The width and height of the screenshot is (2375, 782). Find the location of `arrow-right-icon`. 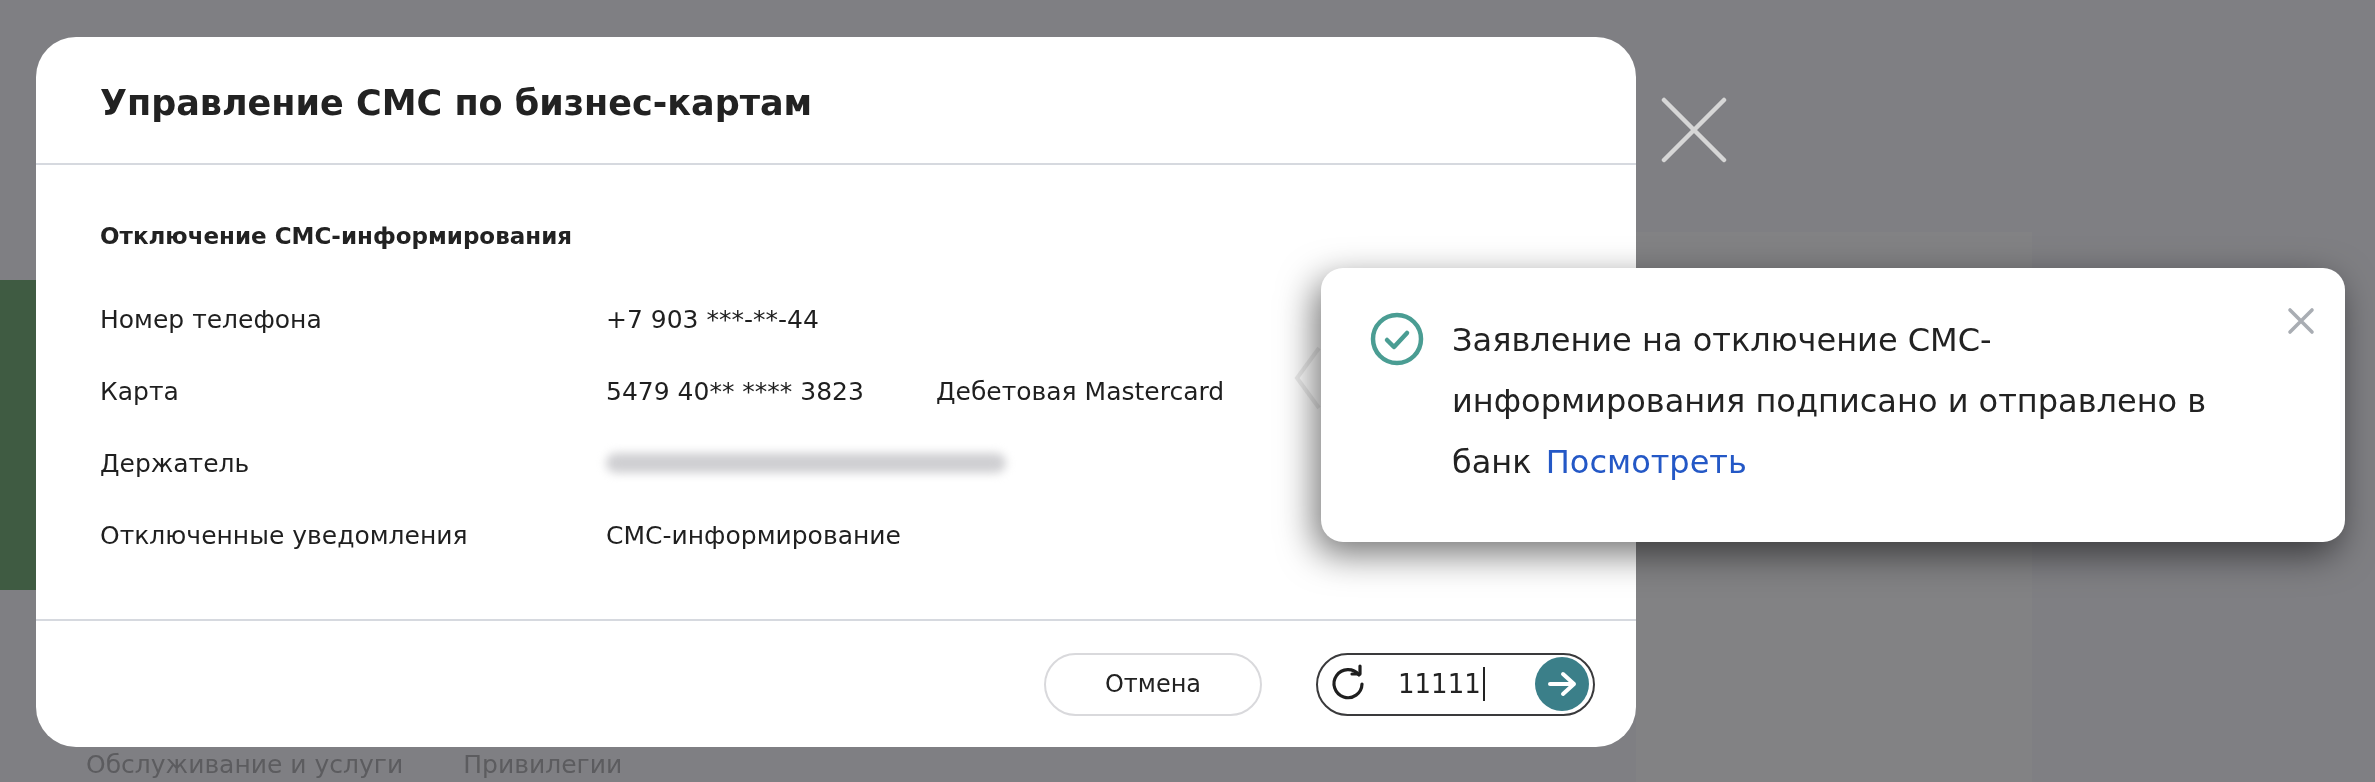

arrow-right-icon is located at coordinates (1562, 684).